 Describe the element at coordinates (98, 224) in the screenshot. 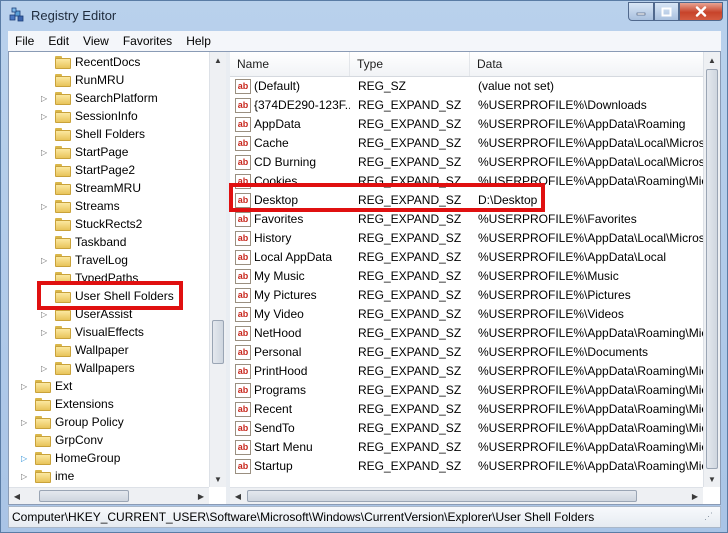

I see `tree-item: StuckRects2` at that location.